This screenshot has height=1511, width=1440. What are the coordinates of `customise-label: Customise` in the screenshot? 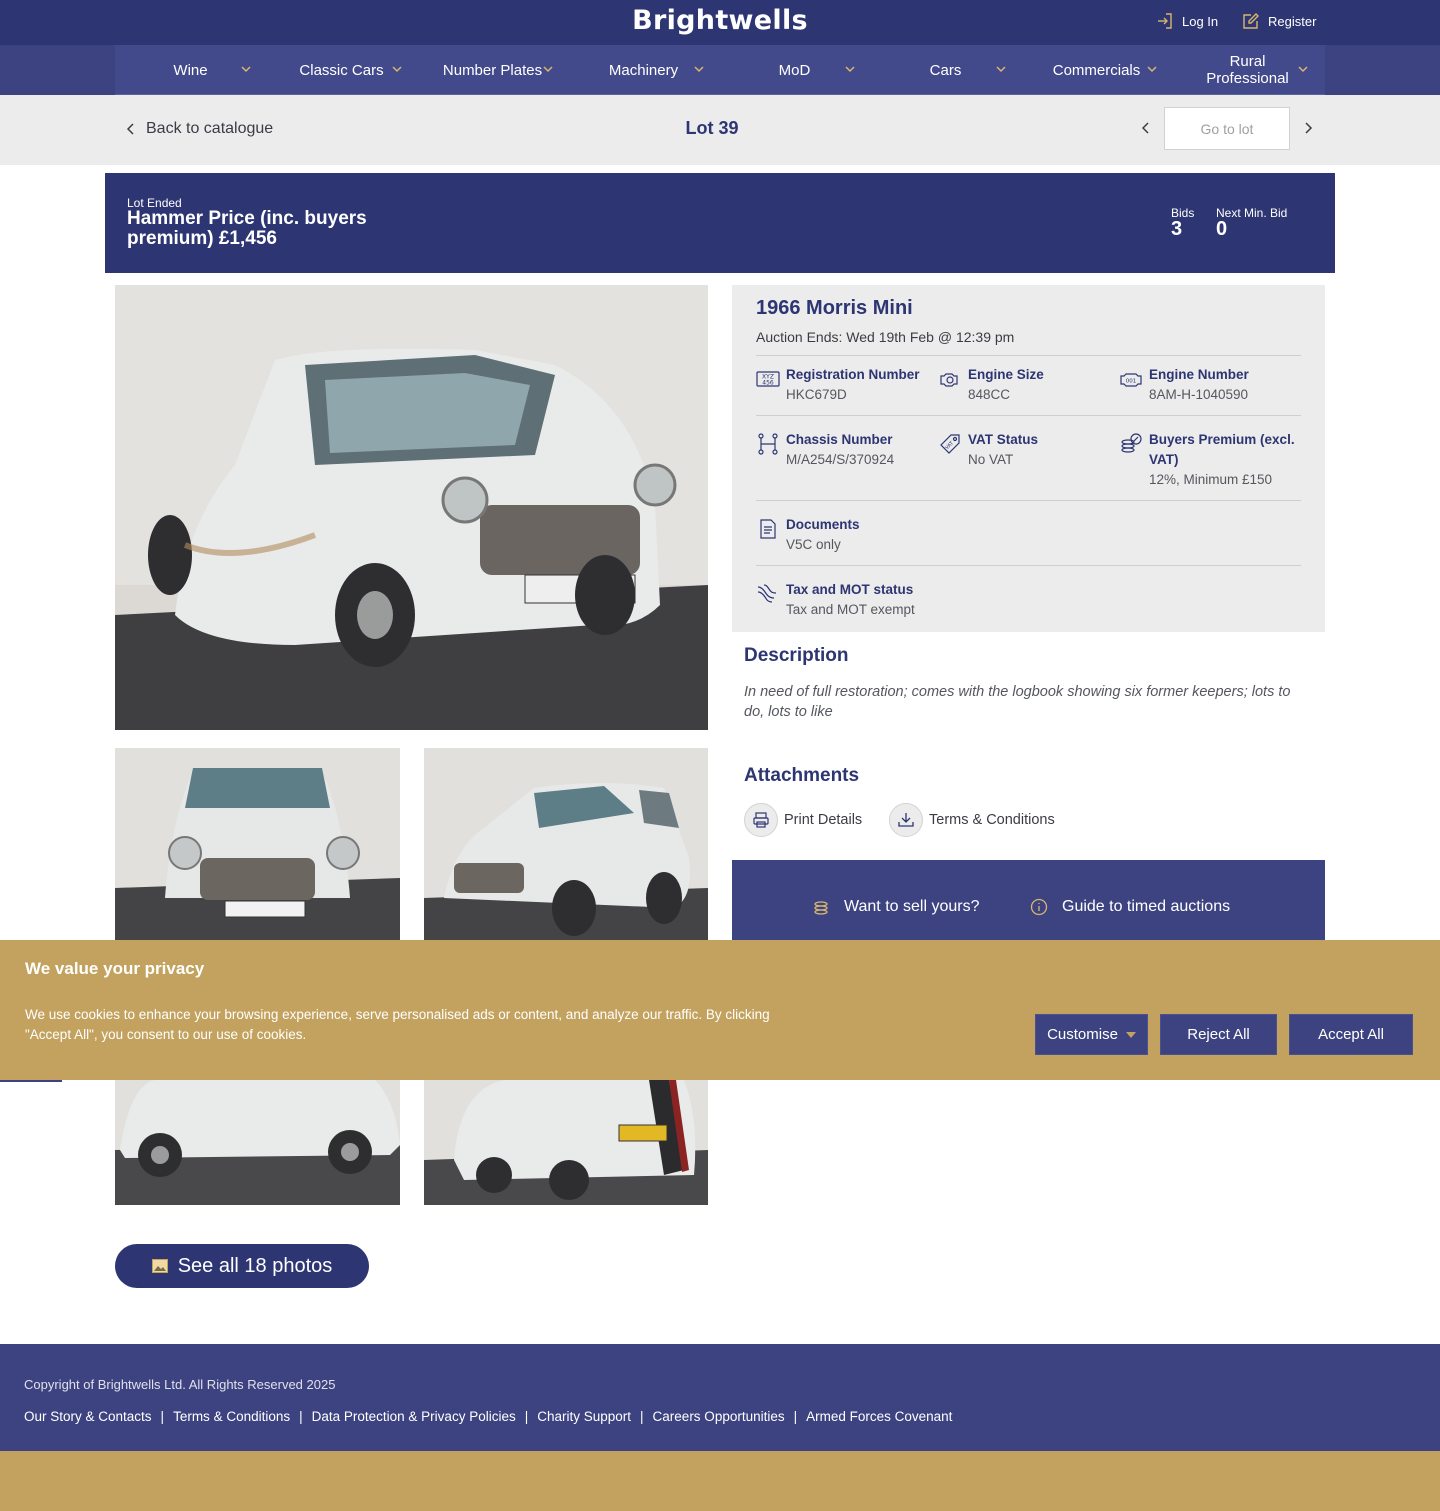 It's located at (1082, 1034).